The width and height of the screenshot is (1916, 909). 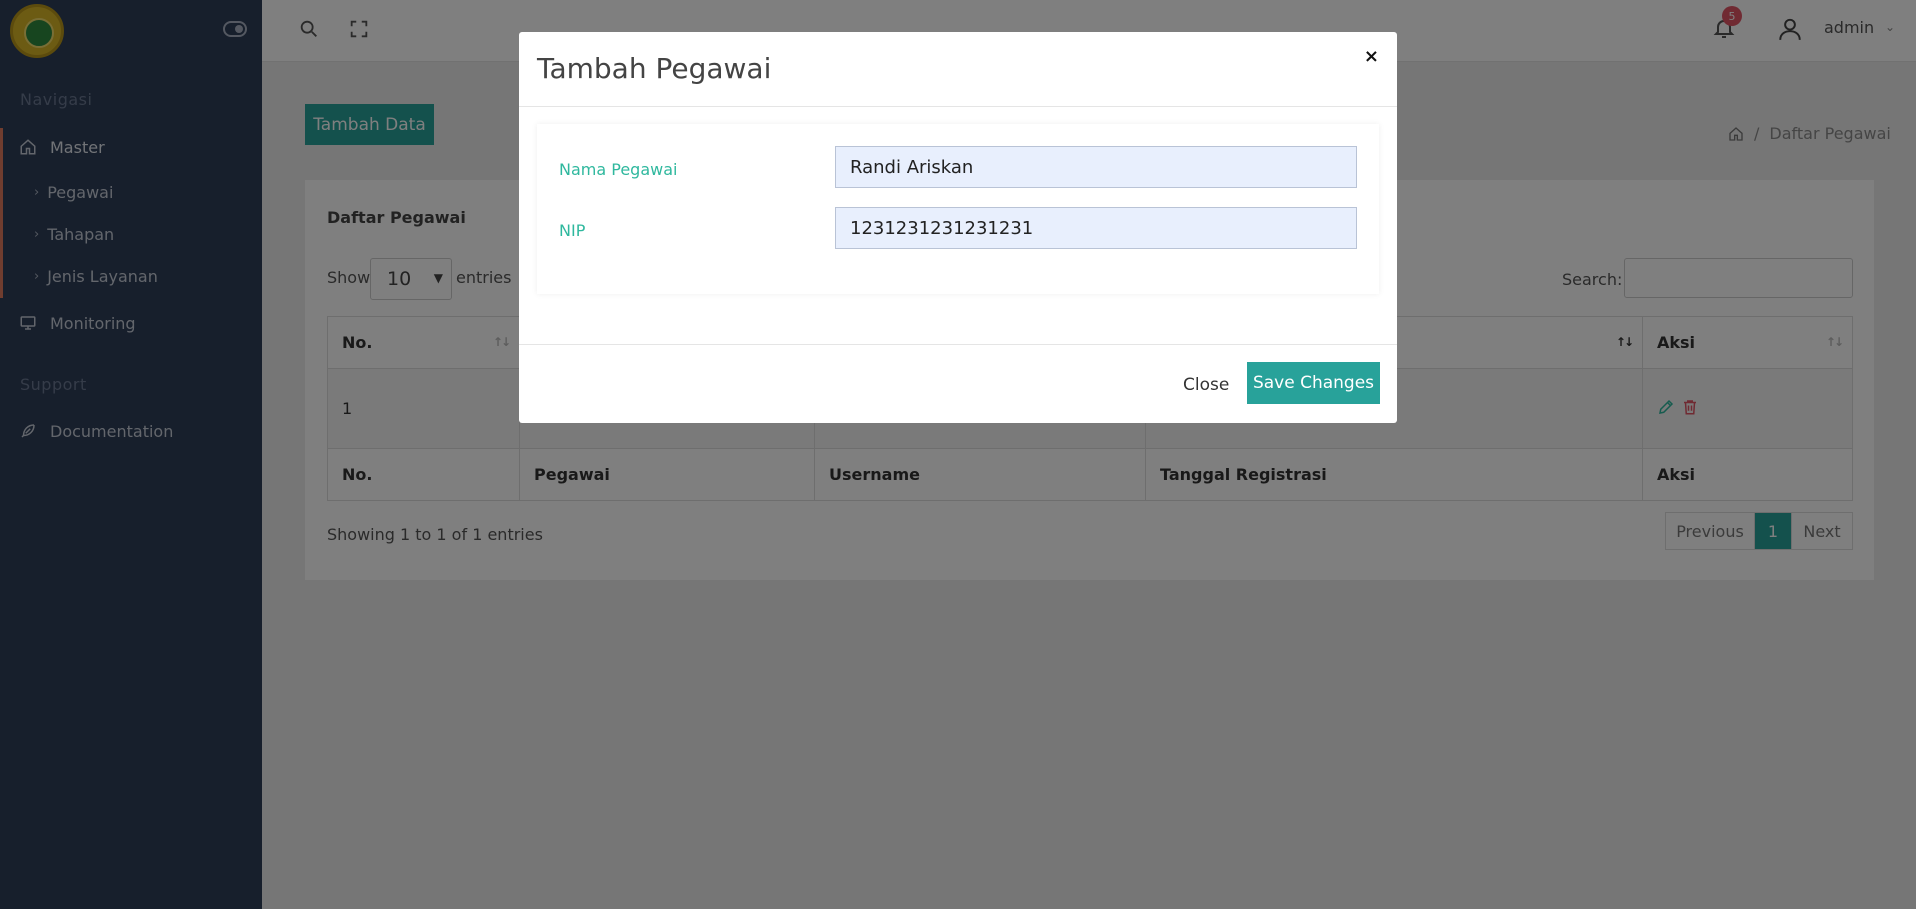 What do you see at coordinates (1096, 167) in the screenshot?
I see `nama-pegawai-input: Randi Ariskan` at bounding box center [1096, 167].